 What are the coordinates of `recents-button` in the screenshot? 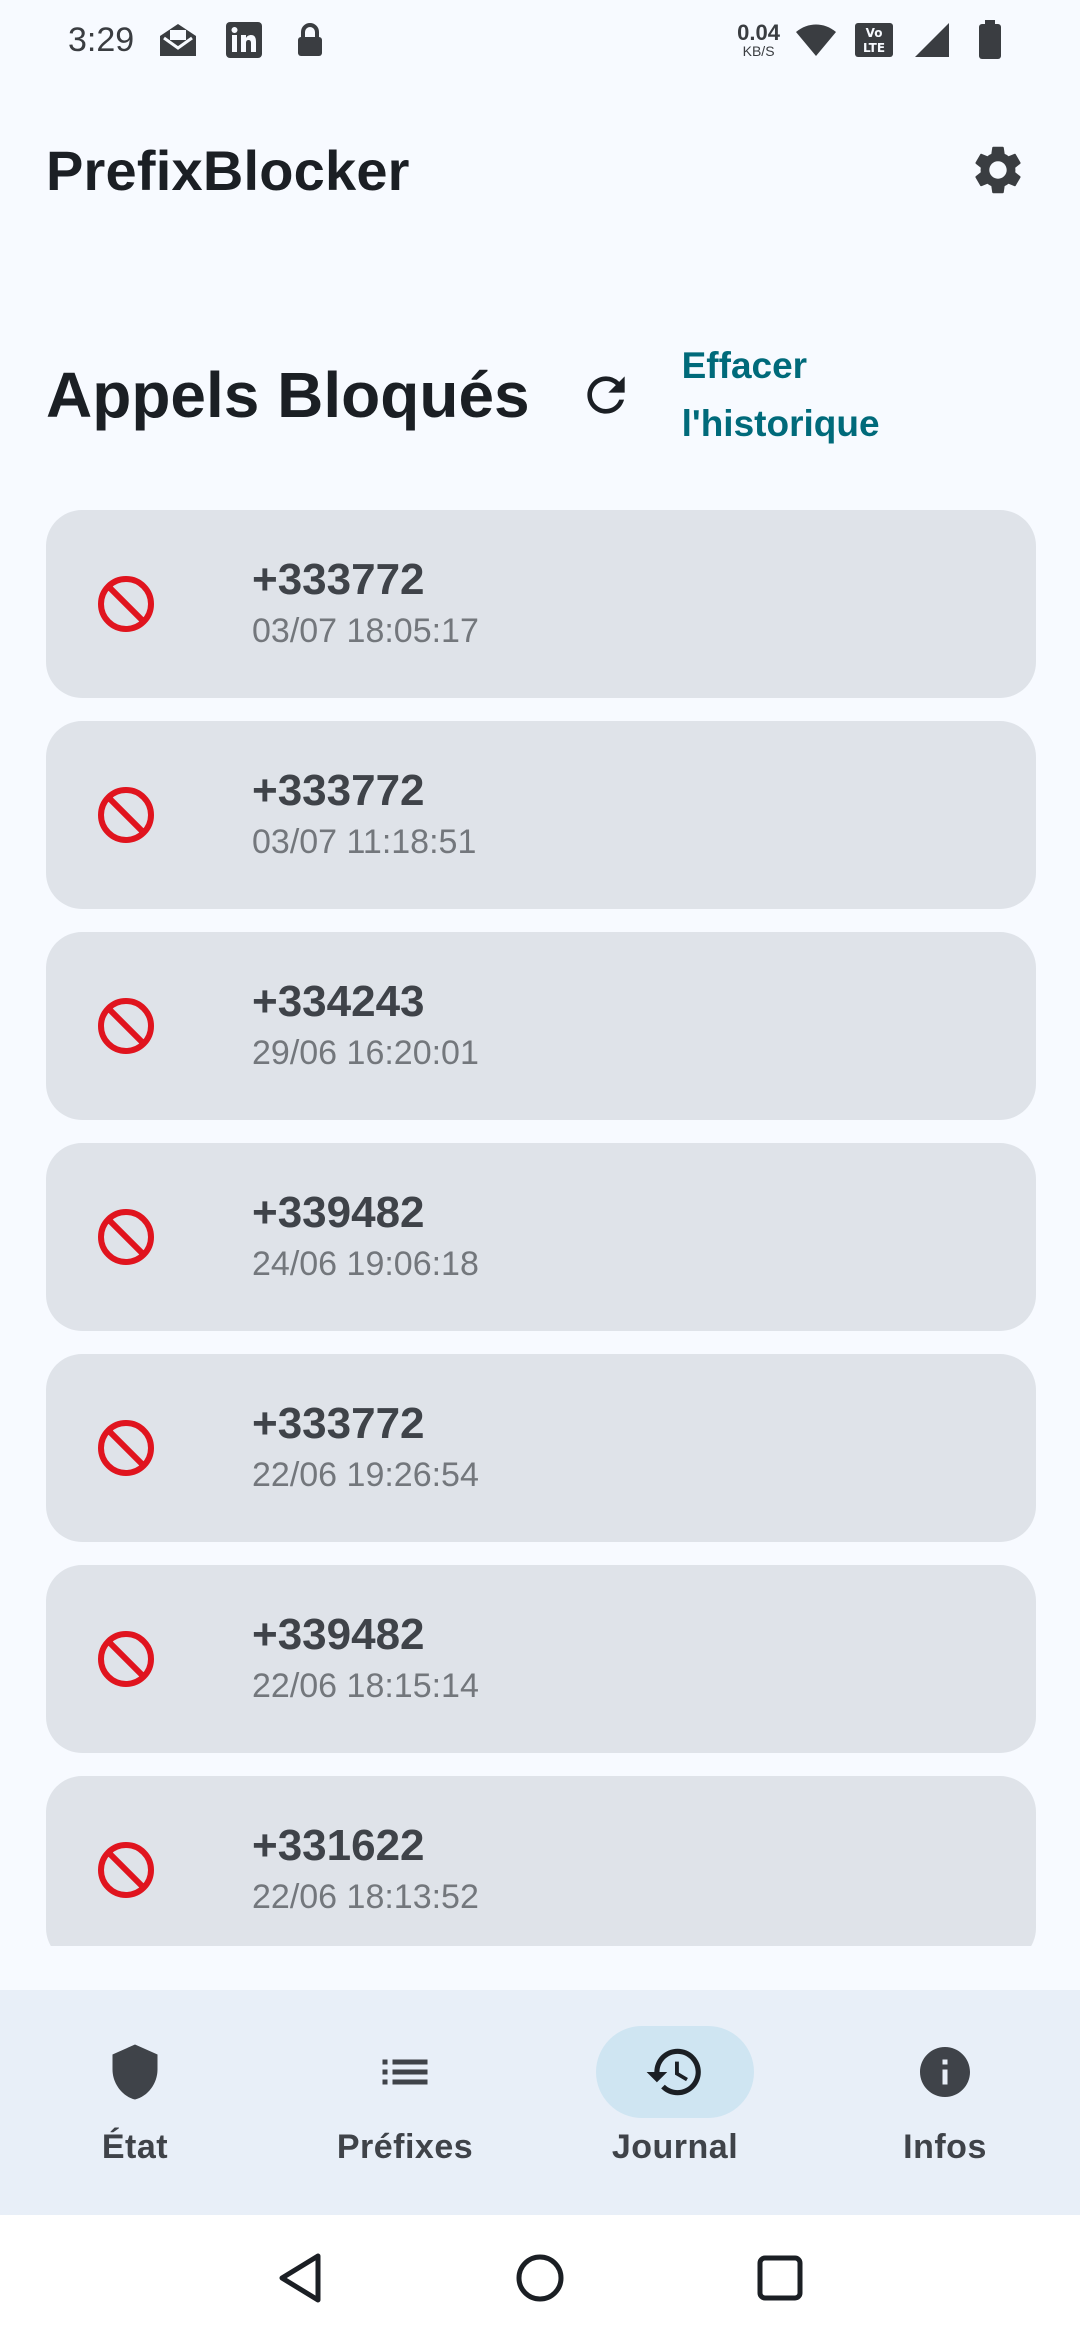 It's located at (780, 2278).